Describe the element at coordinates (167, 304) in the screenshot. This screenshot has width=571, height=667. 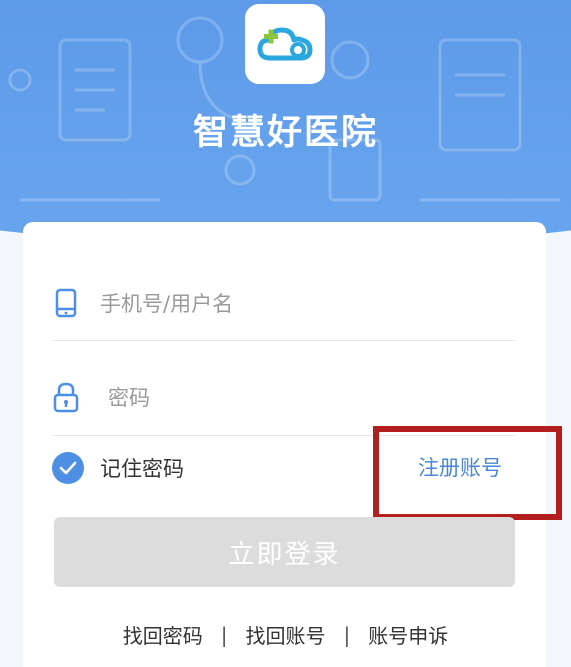
I see `username-input-placeholder: 手机号/用户名` at that location.